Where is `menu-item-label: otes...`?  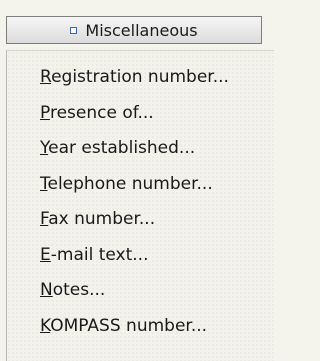 menu-item-label: otes... is located at coordinates (79, 290).